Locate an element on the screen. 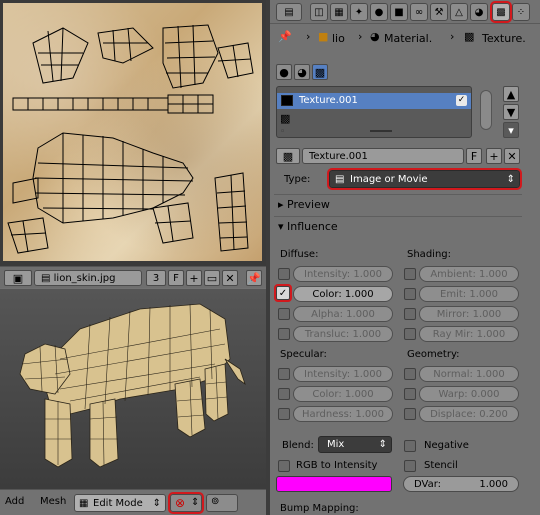 This screenshot has height=515, width=540. tab-particles: ⁘ is located at coordinates (521, 12).